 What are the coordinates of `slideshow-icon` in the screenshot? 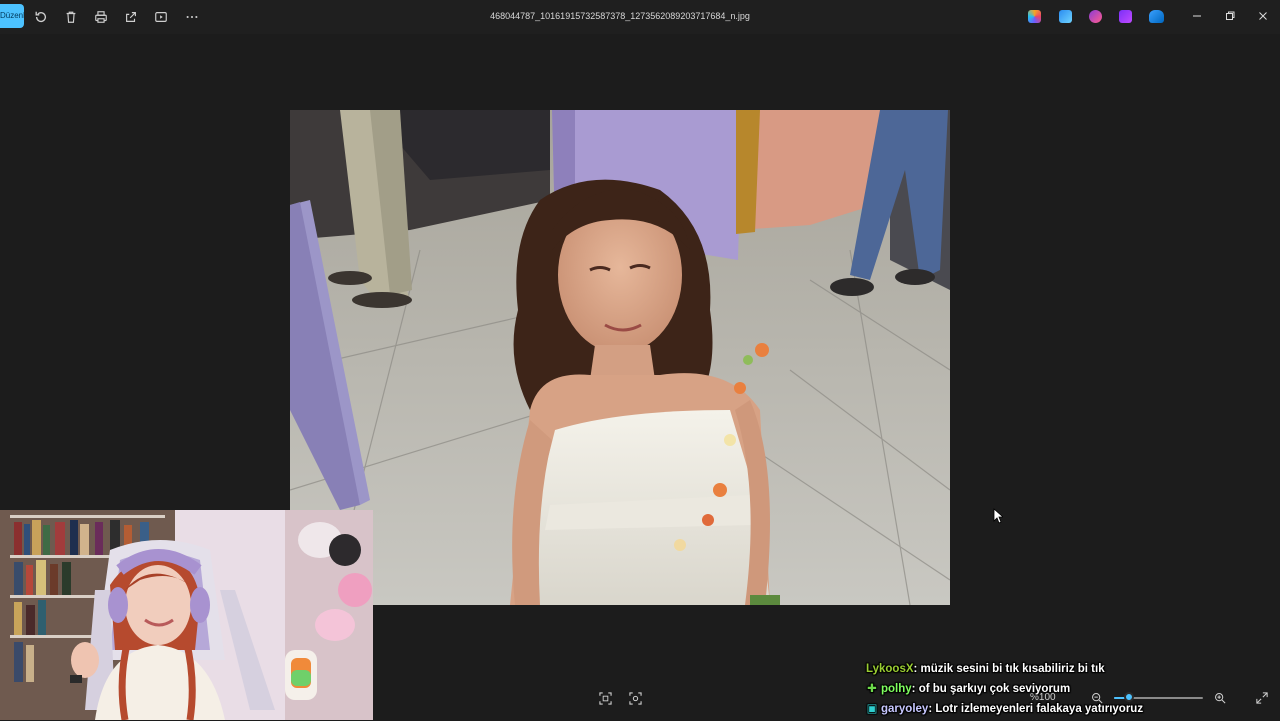 It's located at (161, 17).